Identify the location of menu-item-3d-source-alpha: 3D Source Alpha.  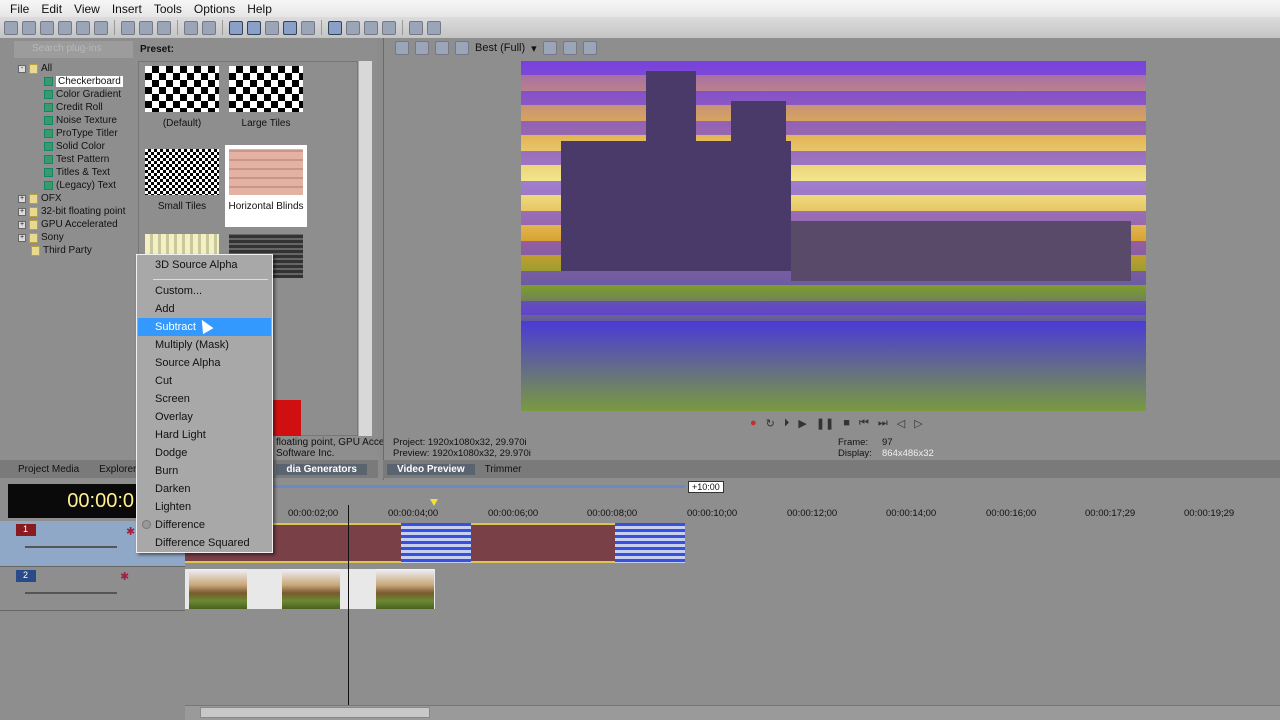
(204, 265).